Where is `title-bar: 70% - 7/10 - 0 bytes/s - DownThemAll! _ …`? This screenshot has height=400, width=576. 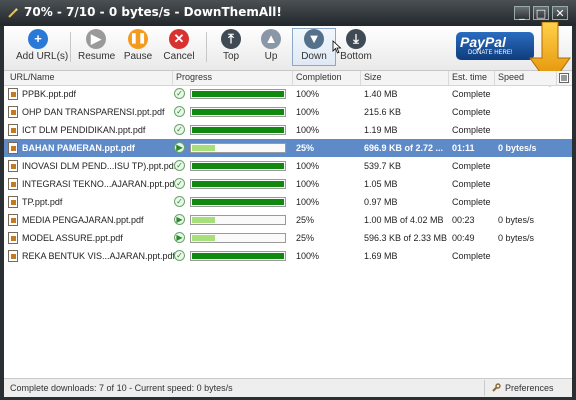
title-bar: 70% - 7/10 - 0 bytes/s - DownThemAll! _ … is located at coordinates (288, 13).